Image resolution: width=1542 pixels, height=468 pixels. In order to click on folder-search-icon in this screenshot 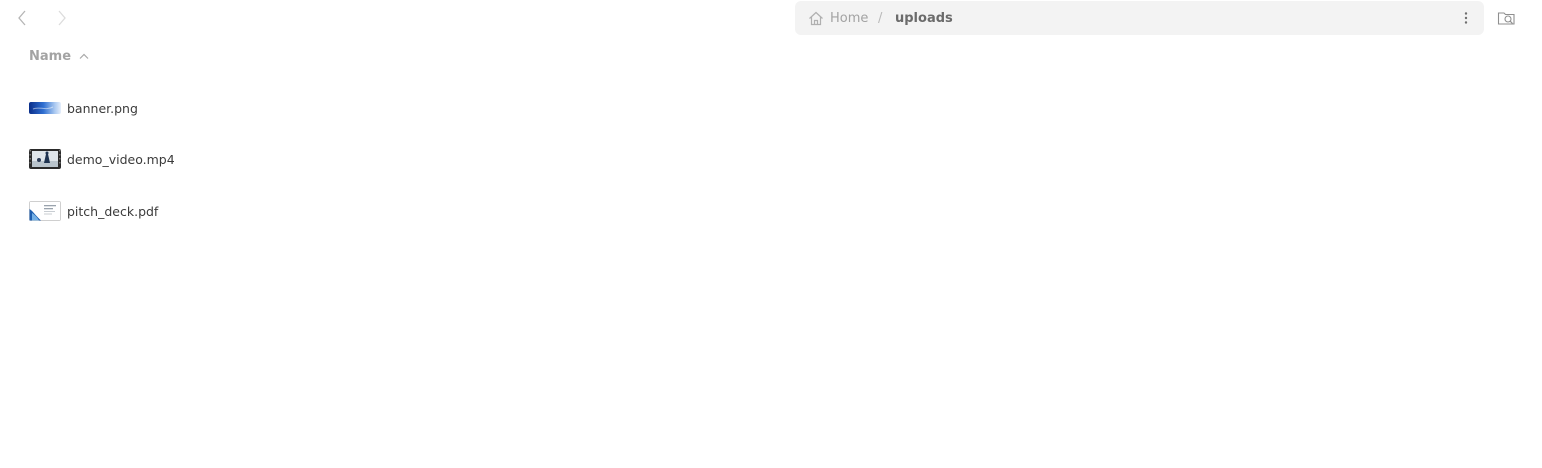, I will do `click(1506, 18)`.